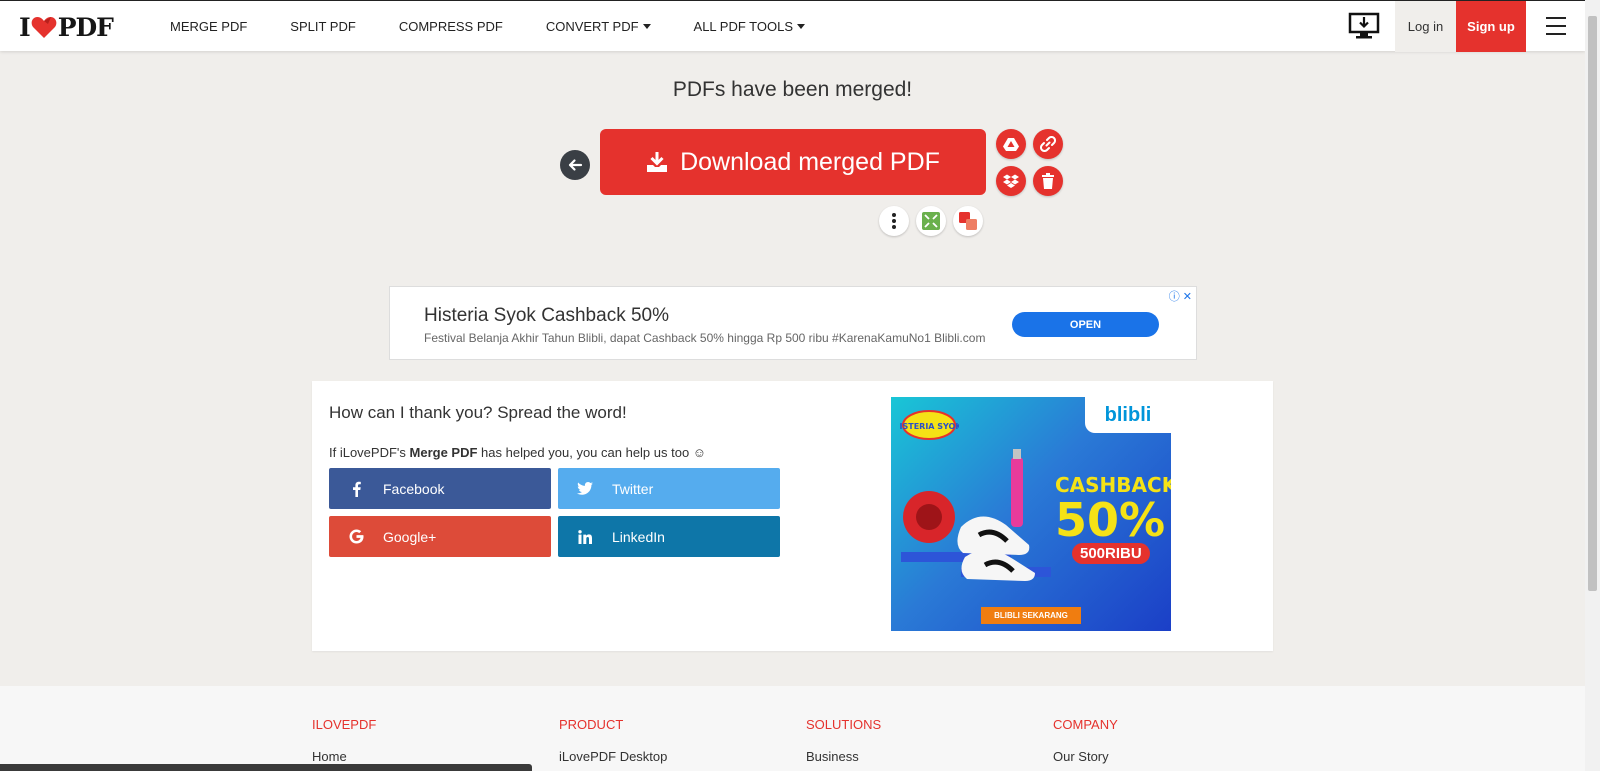 This screenshot has width=1600, height=771. What do you see at coordinates (613, 740) in the screenshot?
I see `footer-col-product: PRODUCT iLovePDF Desktop` at bounding box center [613, 740].